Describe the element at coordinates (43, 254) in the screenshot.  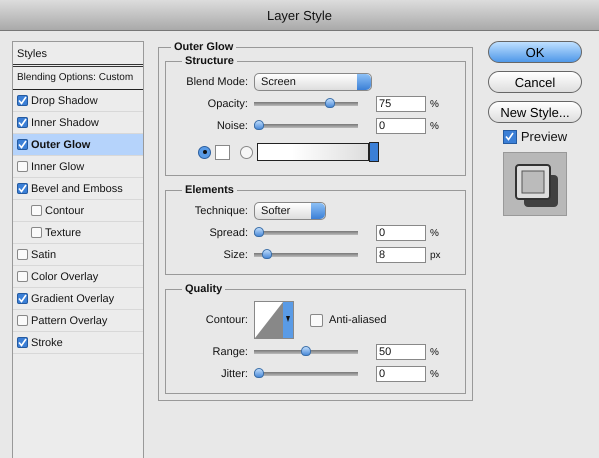
I see `style-label: Satin` at that location.